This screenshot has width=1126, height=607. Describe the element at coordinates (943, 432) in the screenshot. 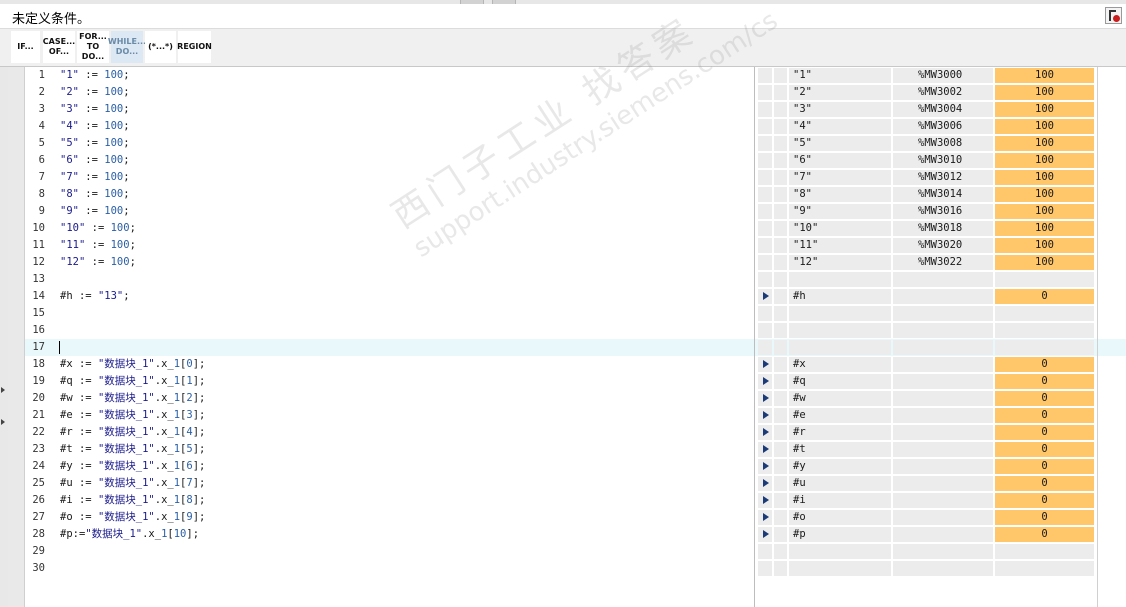

I see `monitor-address-cell` at that location.